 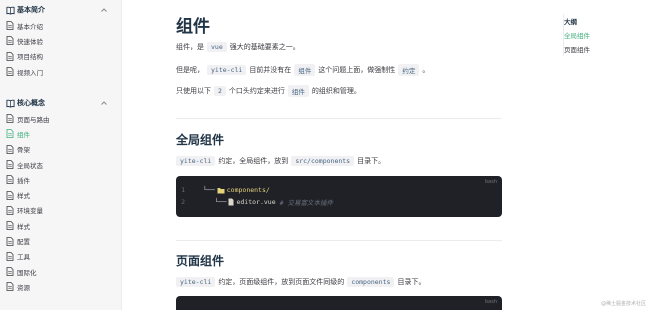 I want to click on code-language-label: bash, so click(x=490, y=182).